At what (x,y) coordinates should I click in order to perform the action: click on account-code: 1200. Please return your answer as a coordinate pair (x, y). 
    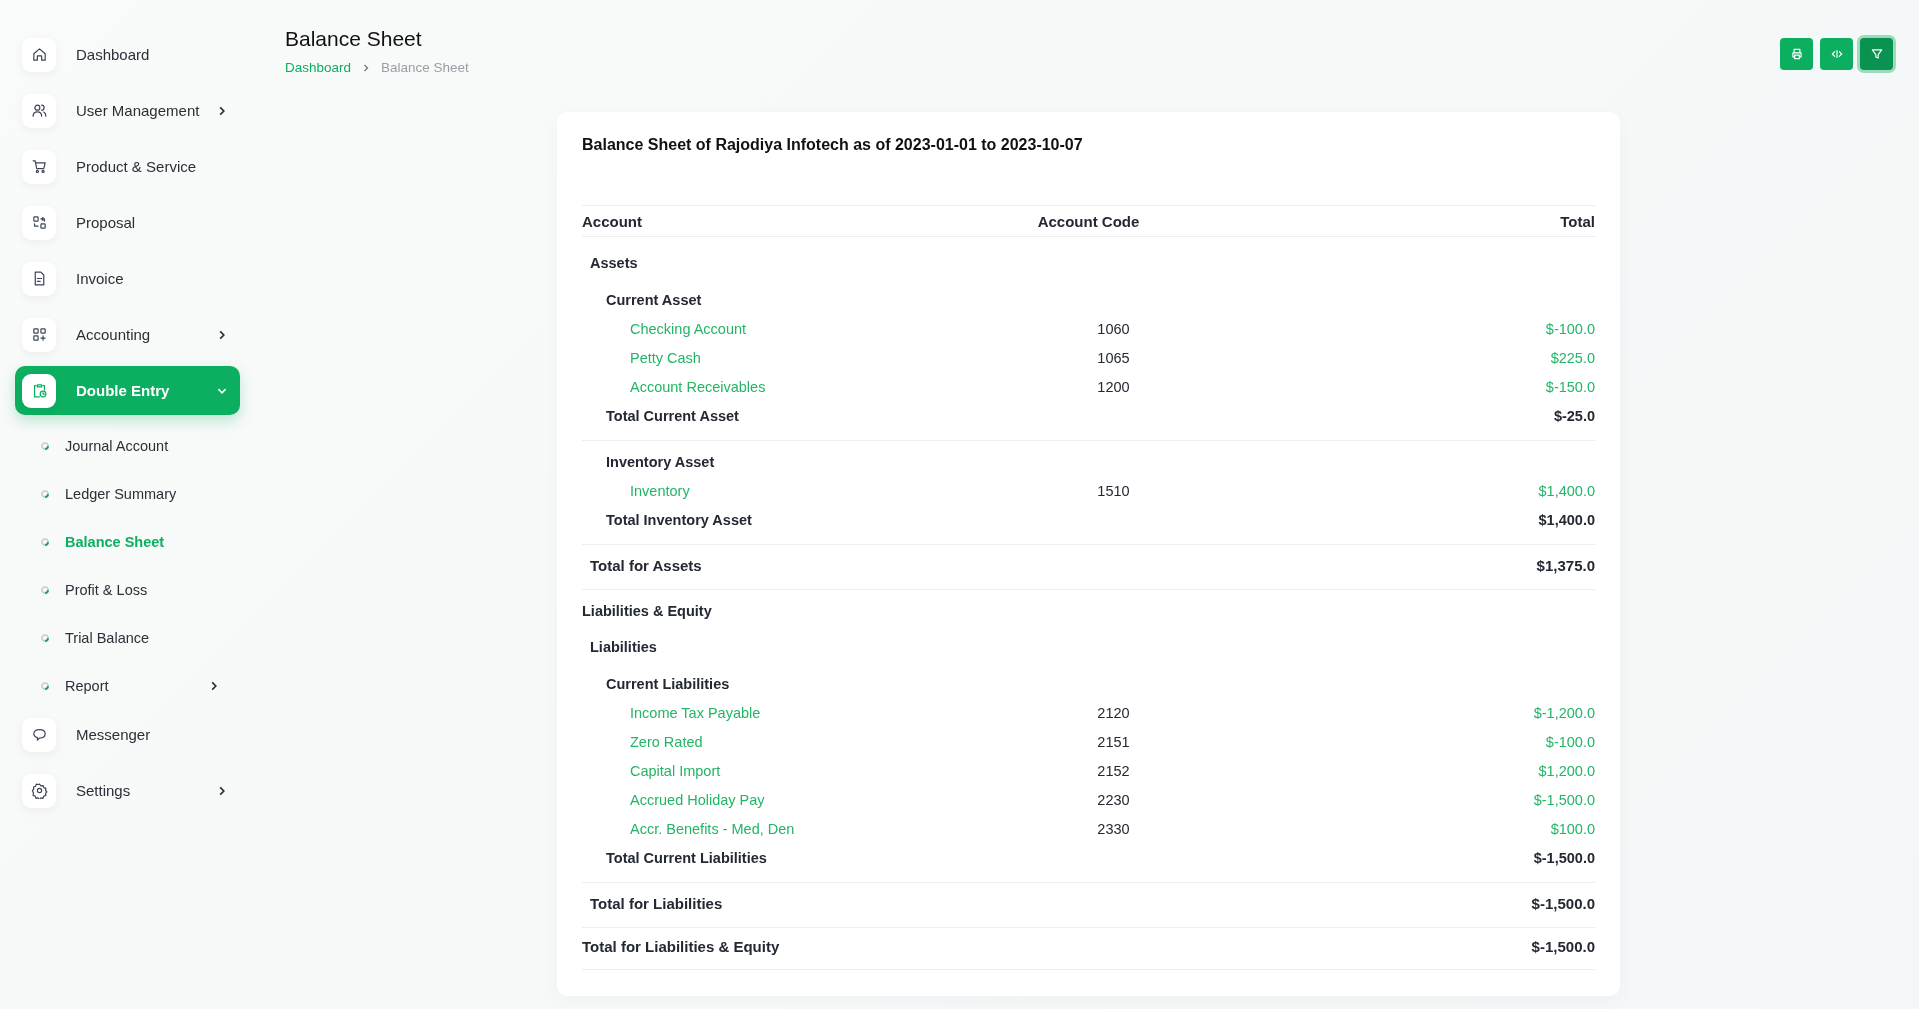
    Looking at the image, I should click on (1113, 387).